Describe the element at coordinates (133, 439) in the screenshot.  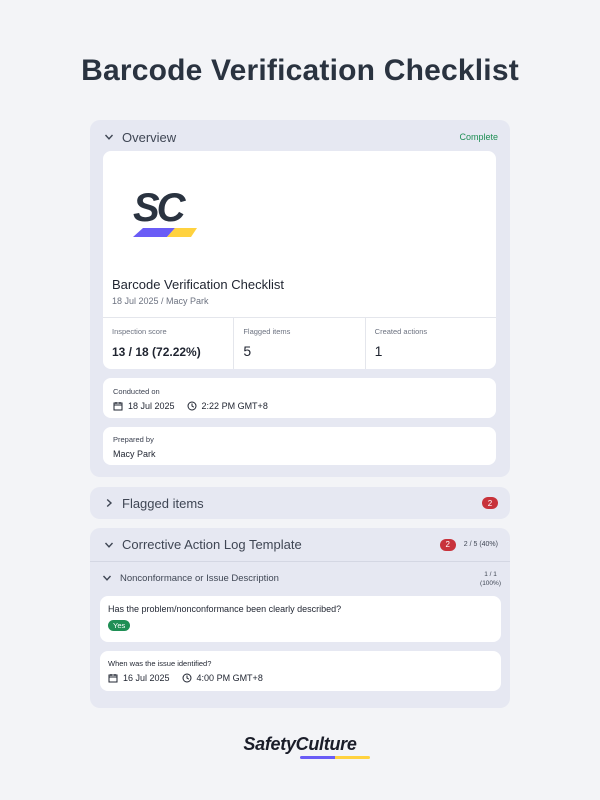
I see `prepared-label: Prepared by` at that location.